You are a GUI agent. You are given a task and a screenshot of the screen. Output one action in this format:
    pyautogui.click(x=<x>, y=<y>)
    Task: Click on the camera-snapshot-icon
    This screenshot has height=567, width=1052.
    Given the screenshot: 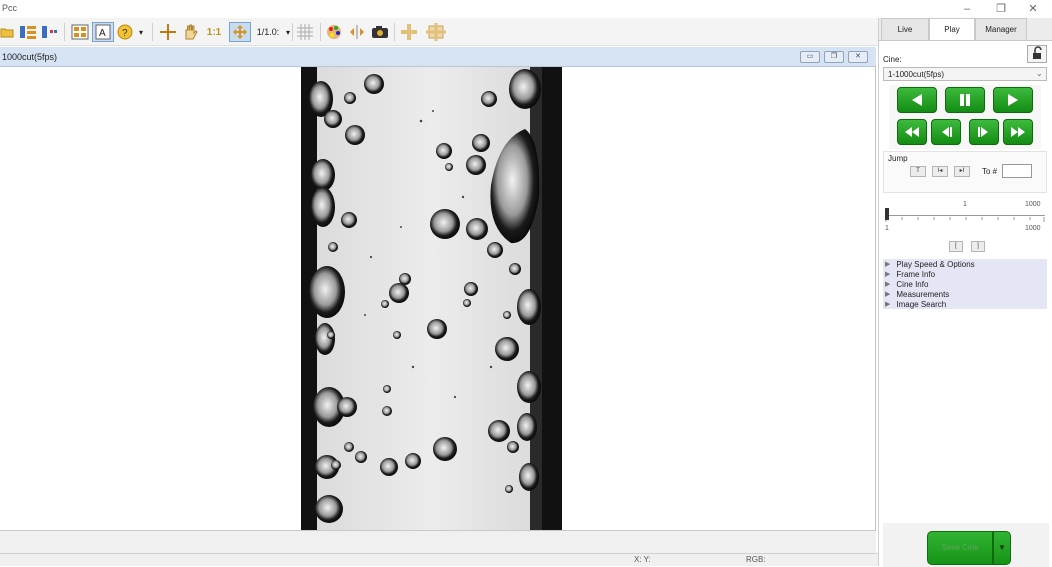 What is the action you would take?
    pyautogui.click(x=380, y=32)
    